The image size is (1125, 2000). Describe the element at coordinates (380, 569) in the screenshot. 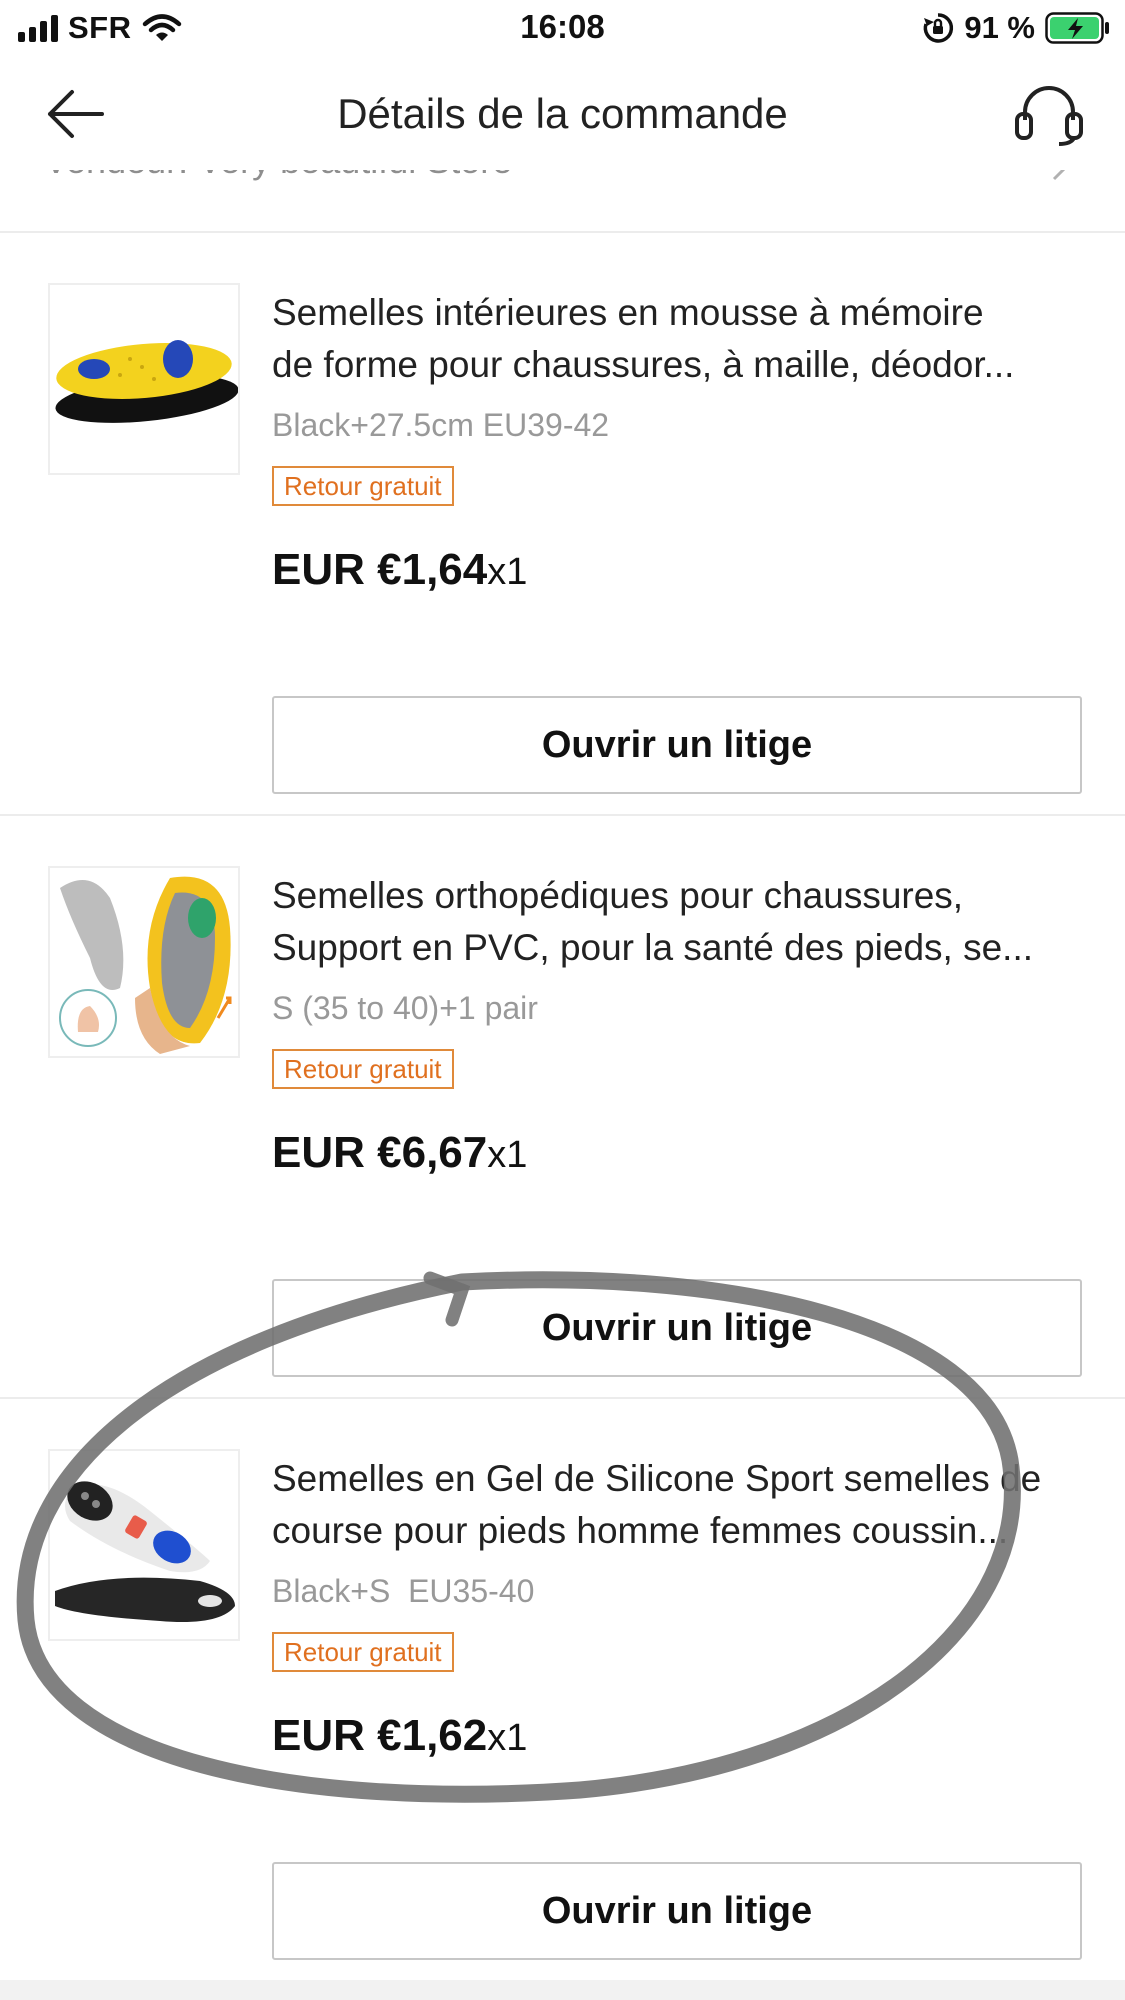

I see `price-value: EUR €1,64` at that location.